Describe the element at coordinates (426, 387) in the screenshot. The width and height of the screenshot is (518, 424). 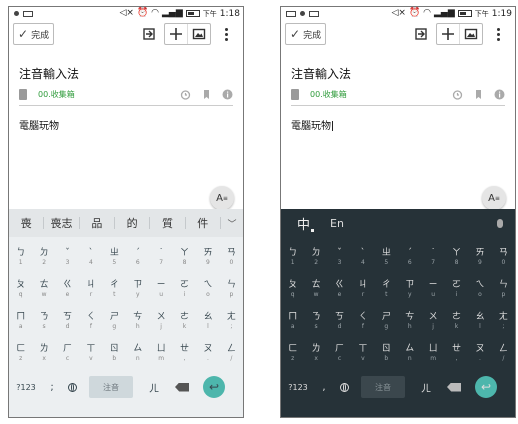
I see `er-key: ㄦ` at that location.